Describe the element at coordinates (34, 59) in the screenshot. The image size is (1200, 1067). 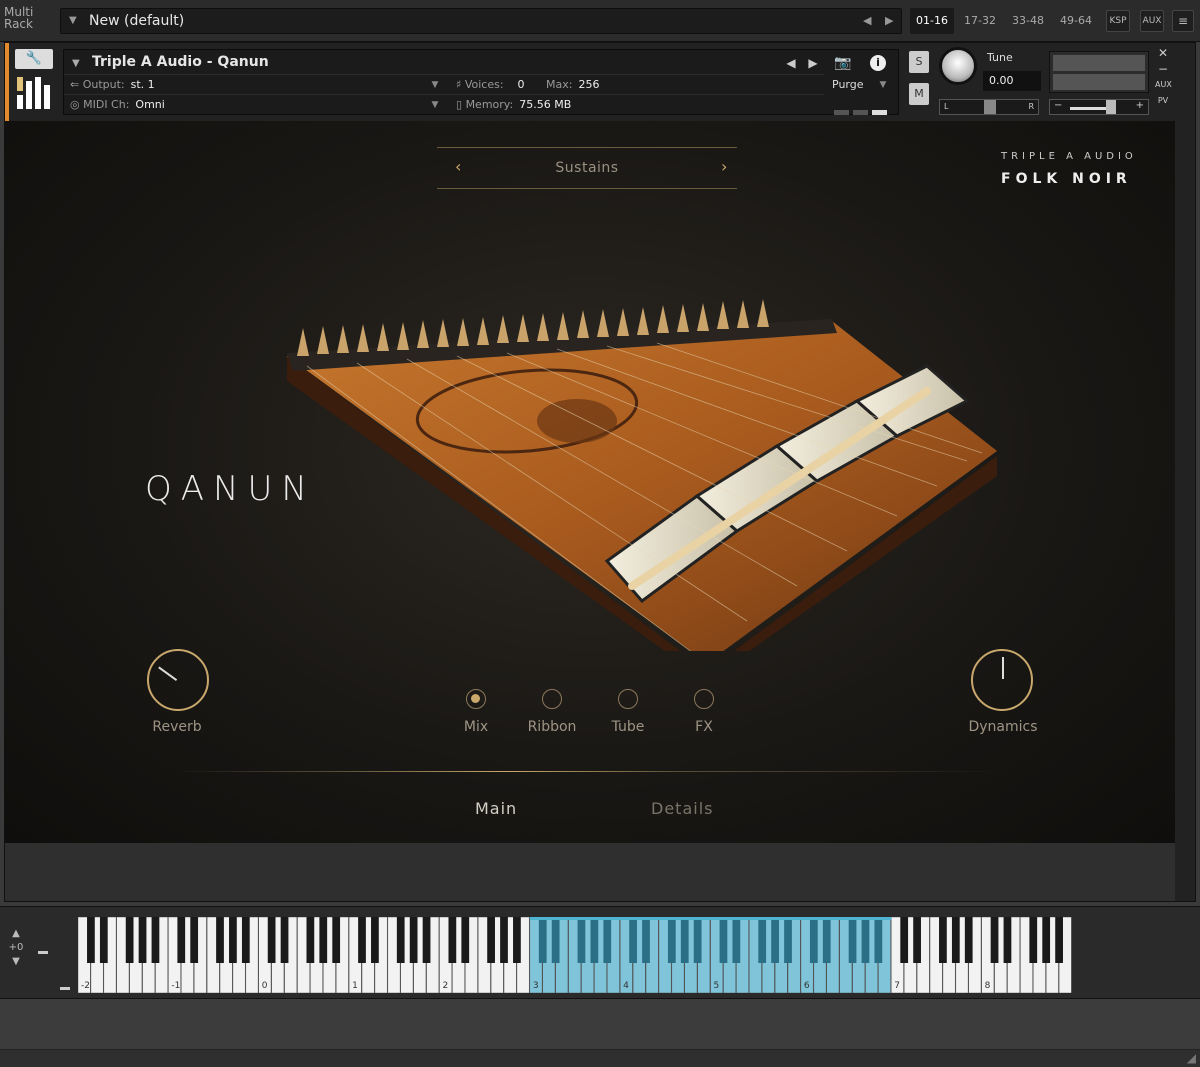
I see `edit-wrench-button: 🔧` at that location.